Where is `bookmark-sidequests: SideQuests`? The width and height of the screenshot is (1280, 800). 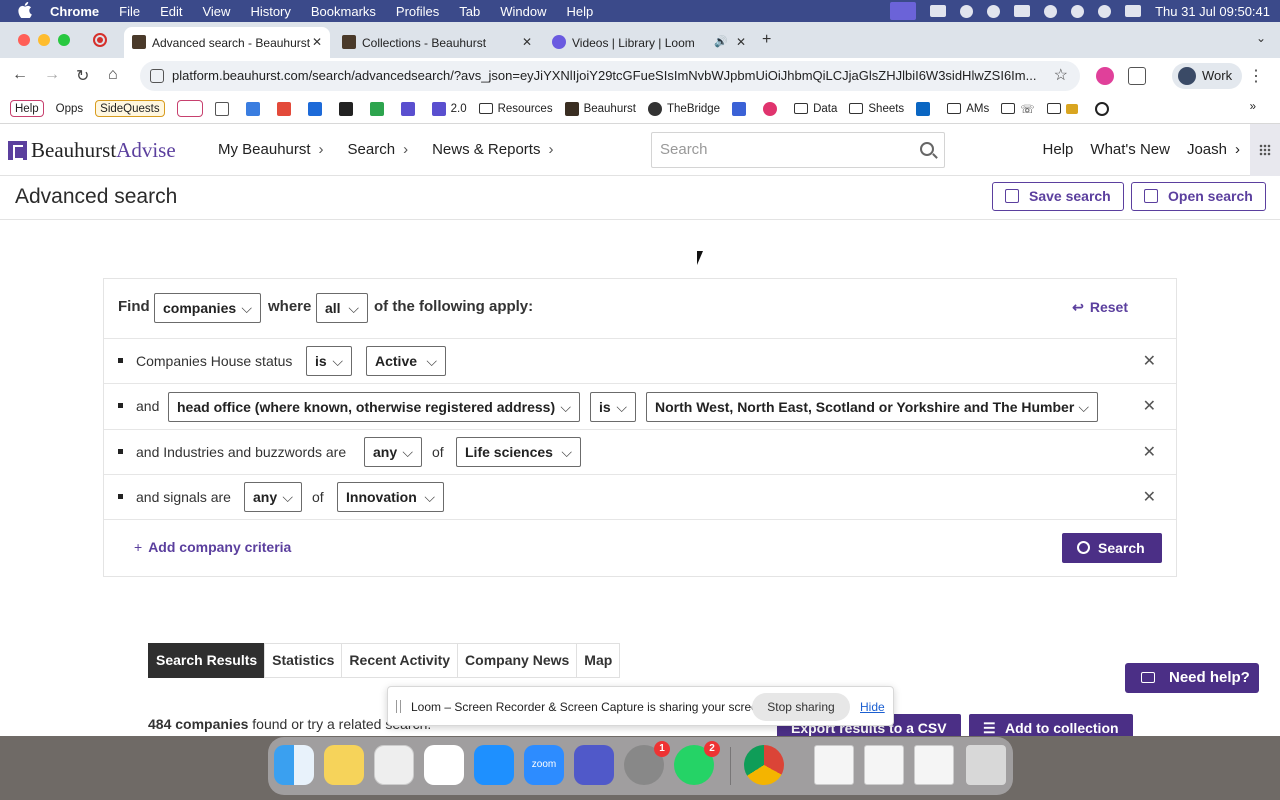
bookmark-sidequests: SideQuests is located at coordinates (130, 108).